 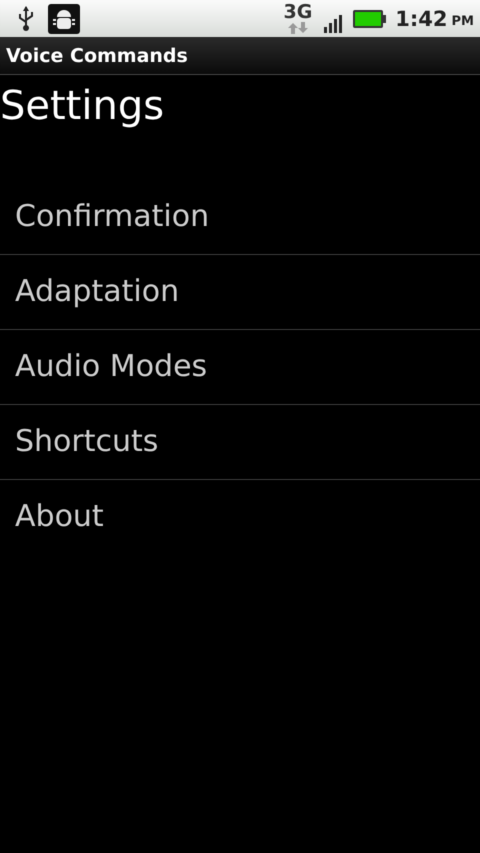 What do you see at coordinates (421, 18) in the screenshot?
I see `clock: 1:42` at bounding box center [421, 18].